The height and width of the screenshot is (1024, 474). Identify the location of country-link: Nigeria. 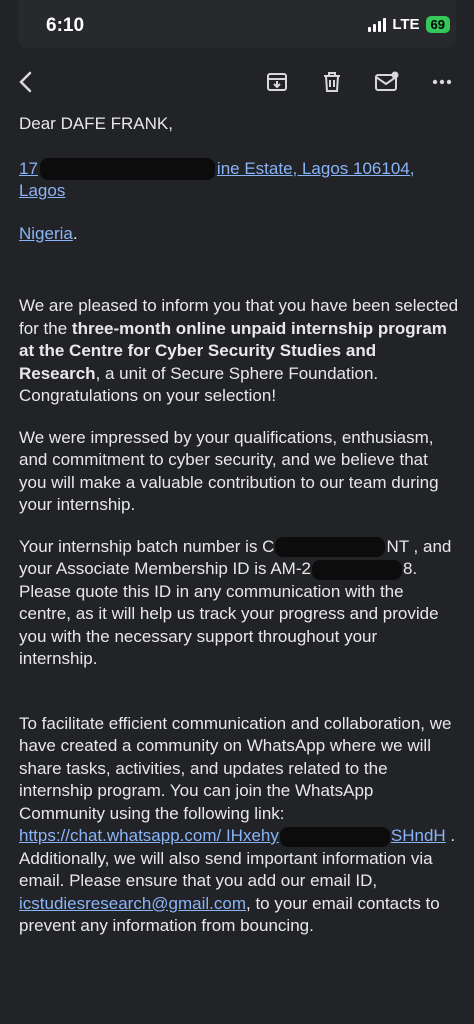
(46, 233).